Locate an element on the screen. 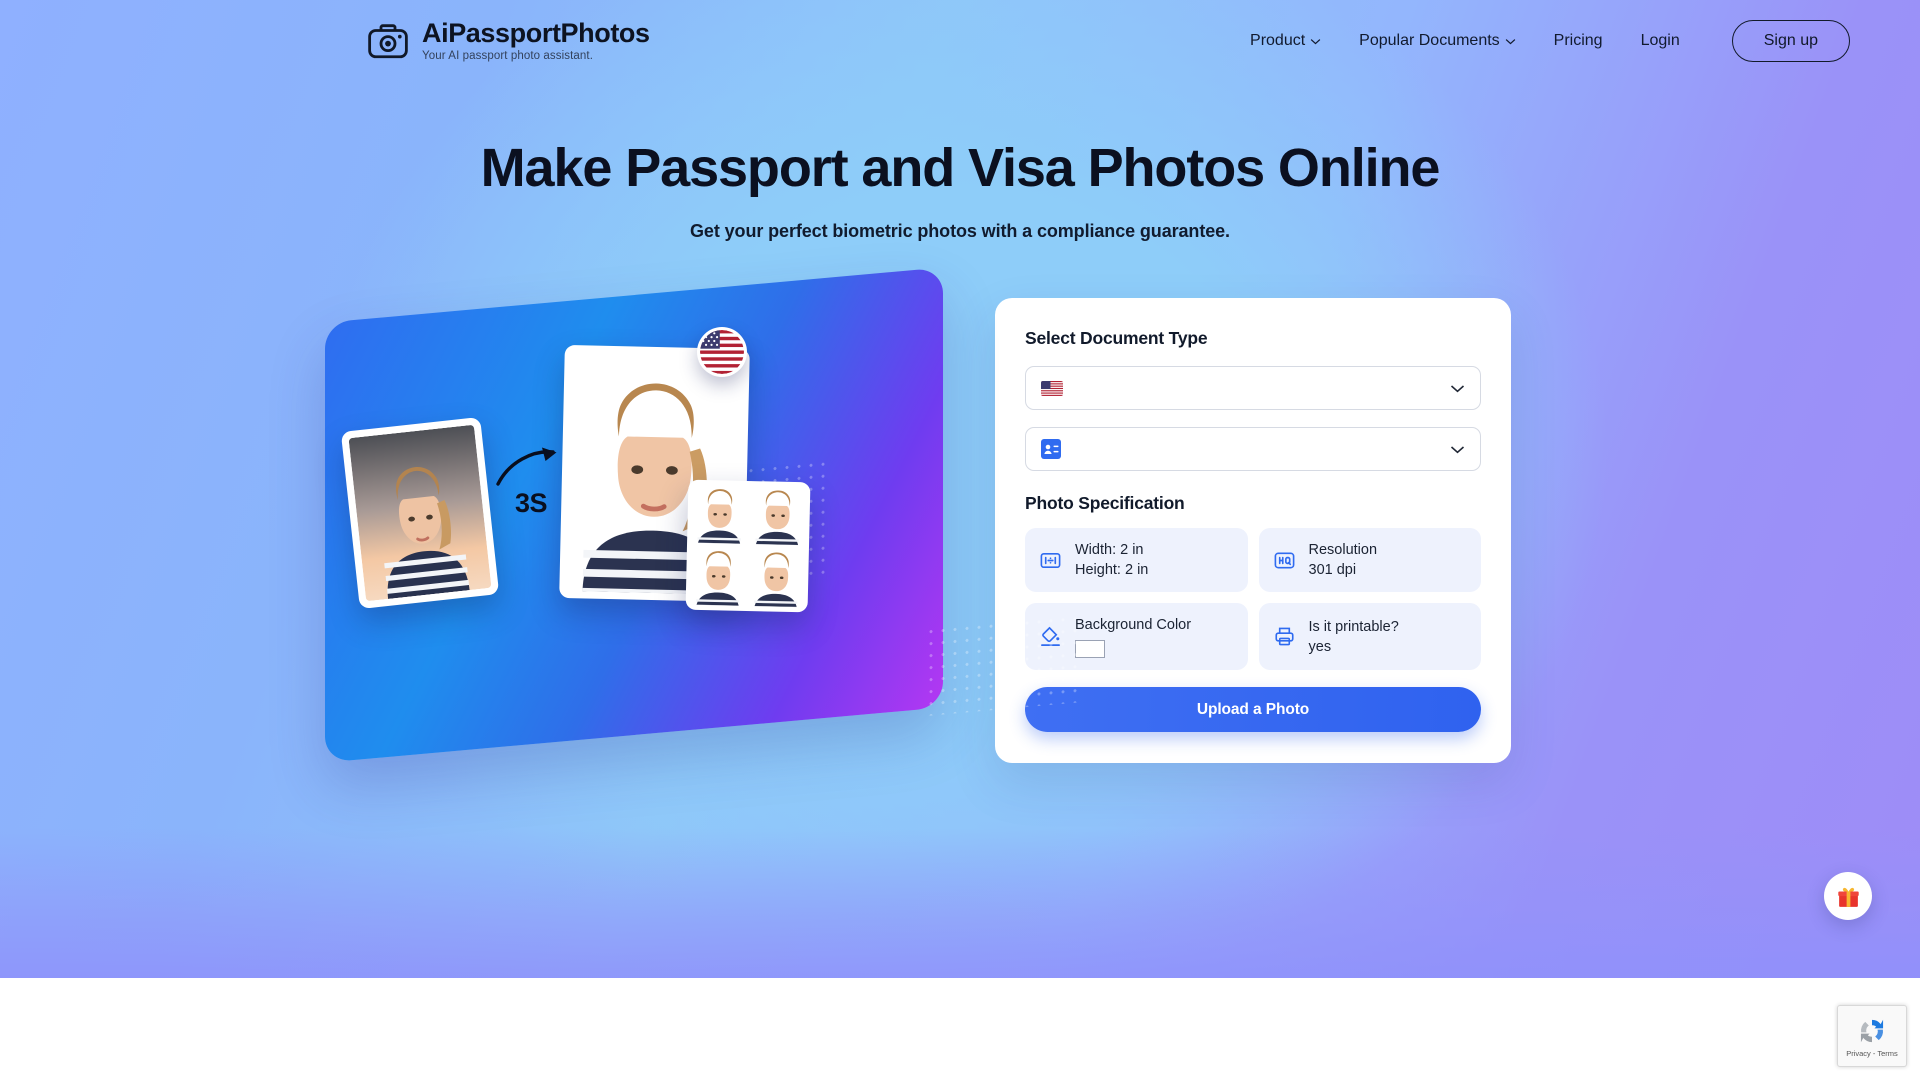  document-type-select-value is located at coordinates (1245, 449).